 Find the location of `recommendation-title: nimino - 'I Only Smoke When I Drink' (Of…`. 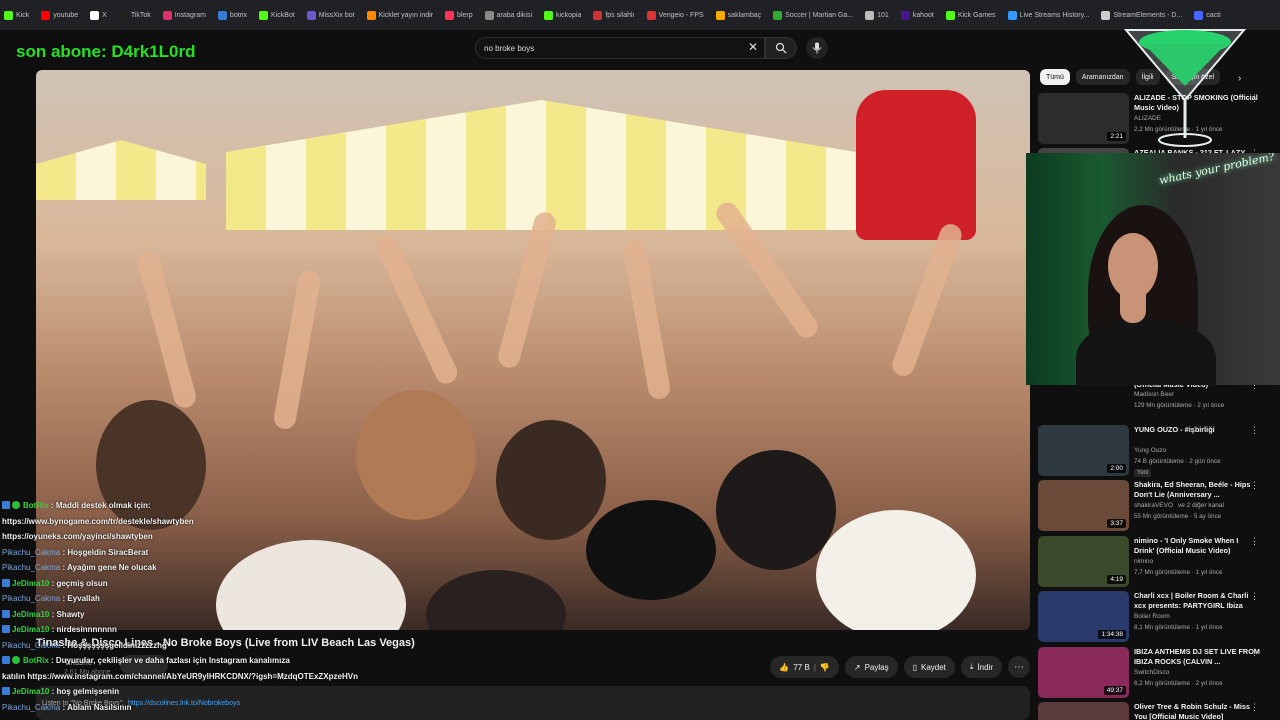

recommendation-title: nimino - 'I Only Smoke When I Drink' (Of… is located at coordinates (1197, 546).